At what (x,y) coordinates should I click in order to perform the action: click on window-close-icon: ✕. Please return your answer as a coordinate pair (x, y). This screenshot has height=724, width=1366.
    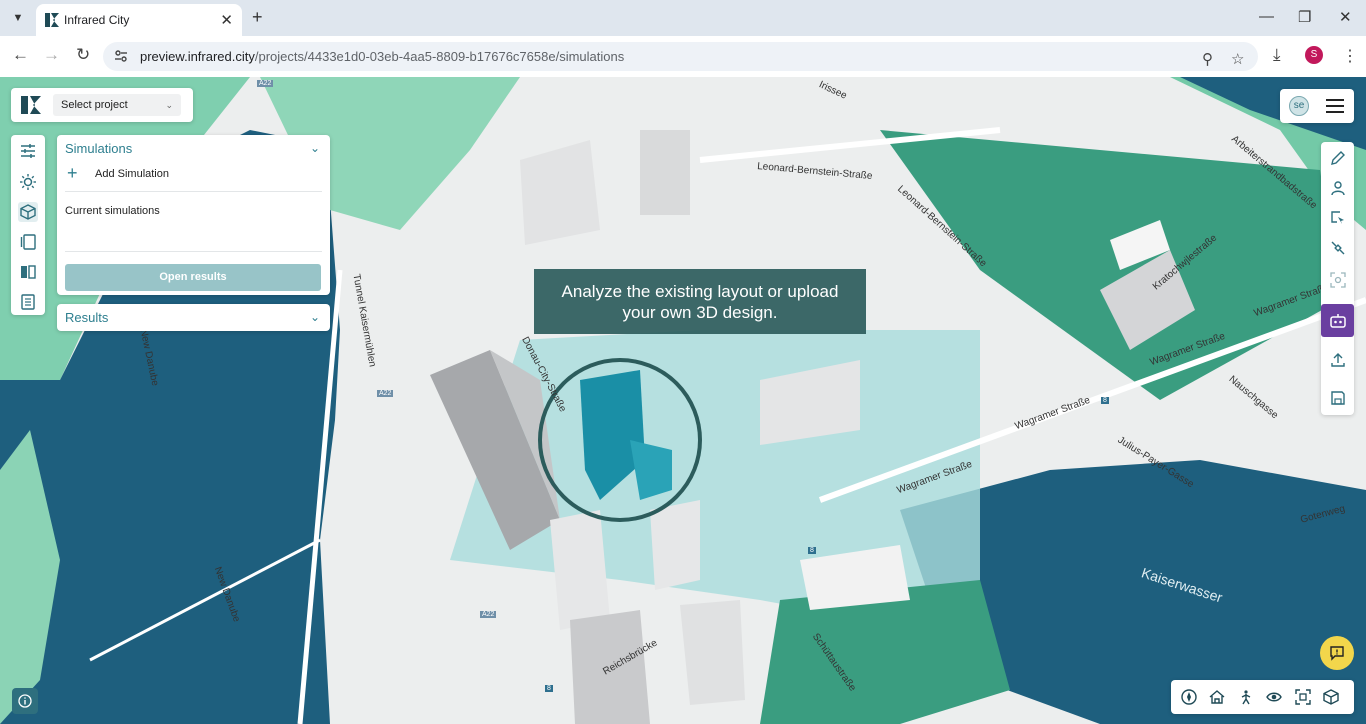
    Looking at the image, I should click on (1345, 17).